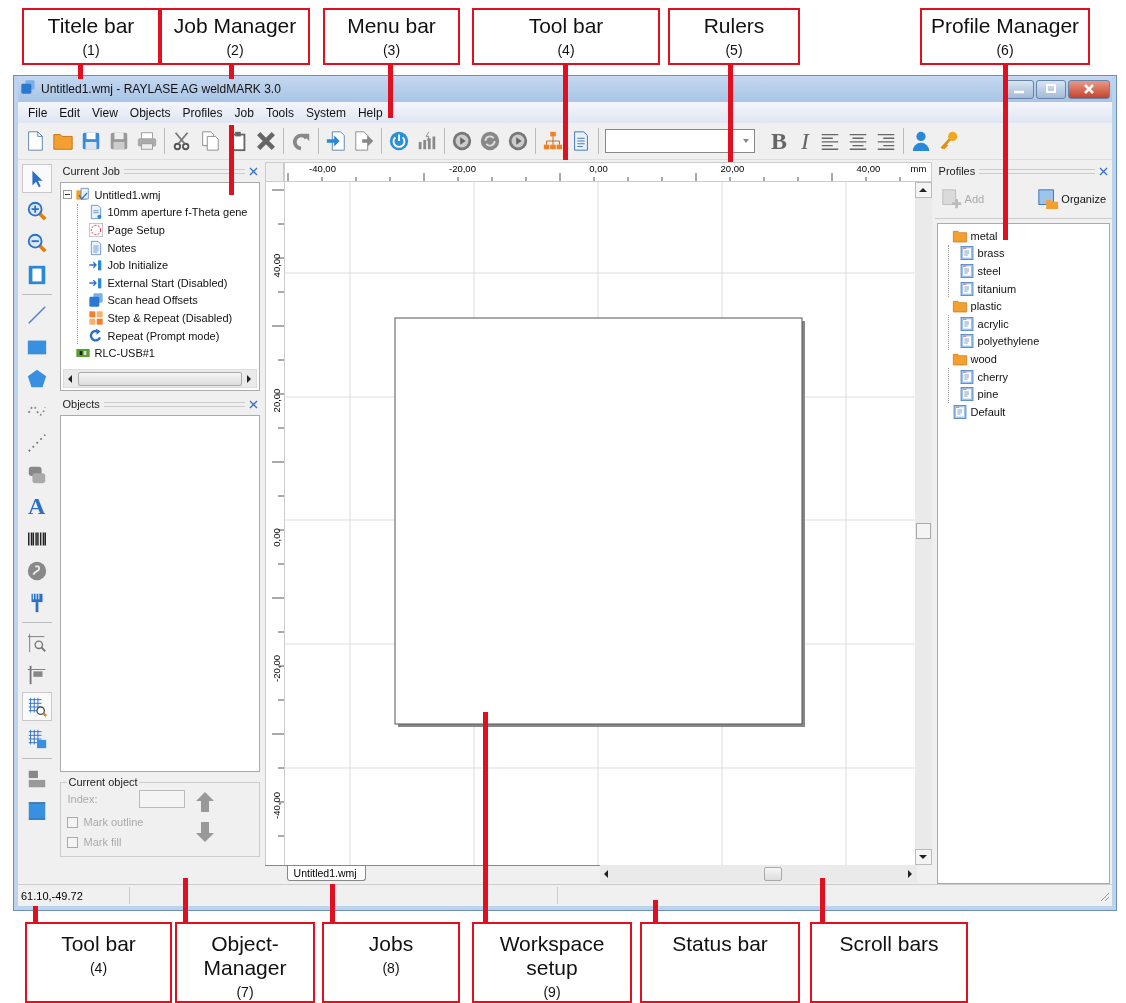 This screenshot has width=1126, height=1003. What do you see at coordinates (122, 247) in the screenshot?
I see `tree-item: Notes` at bounding box center [122, 247].